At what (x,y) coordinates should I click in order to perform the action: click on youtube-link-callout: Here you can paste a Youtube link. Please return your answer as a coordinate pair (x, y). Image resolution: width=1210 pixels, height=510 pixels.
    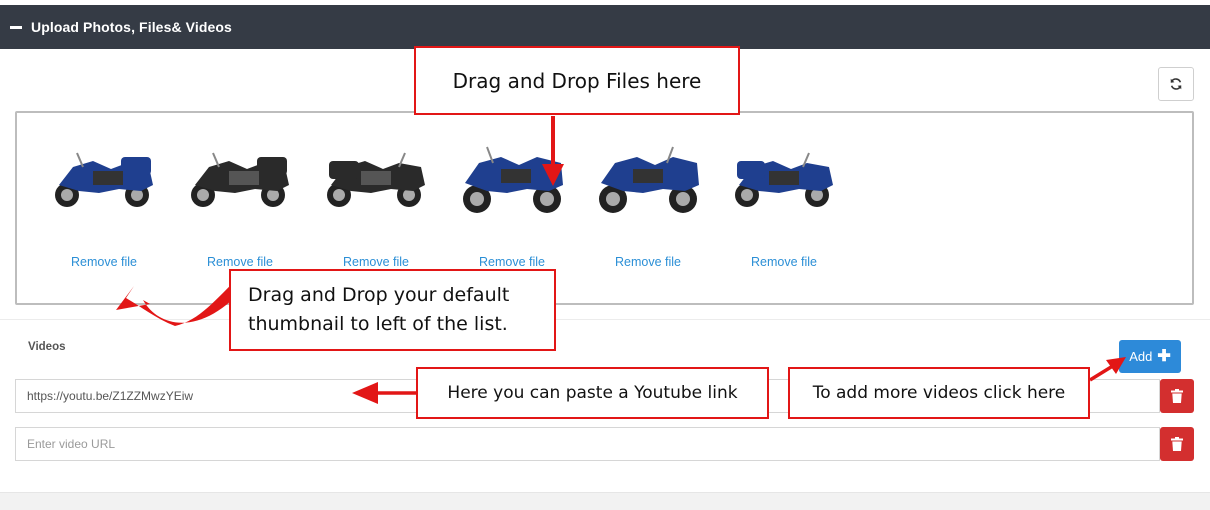
    Looking at the image, I should click on (592, 393).